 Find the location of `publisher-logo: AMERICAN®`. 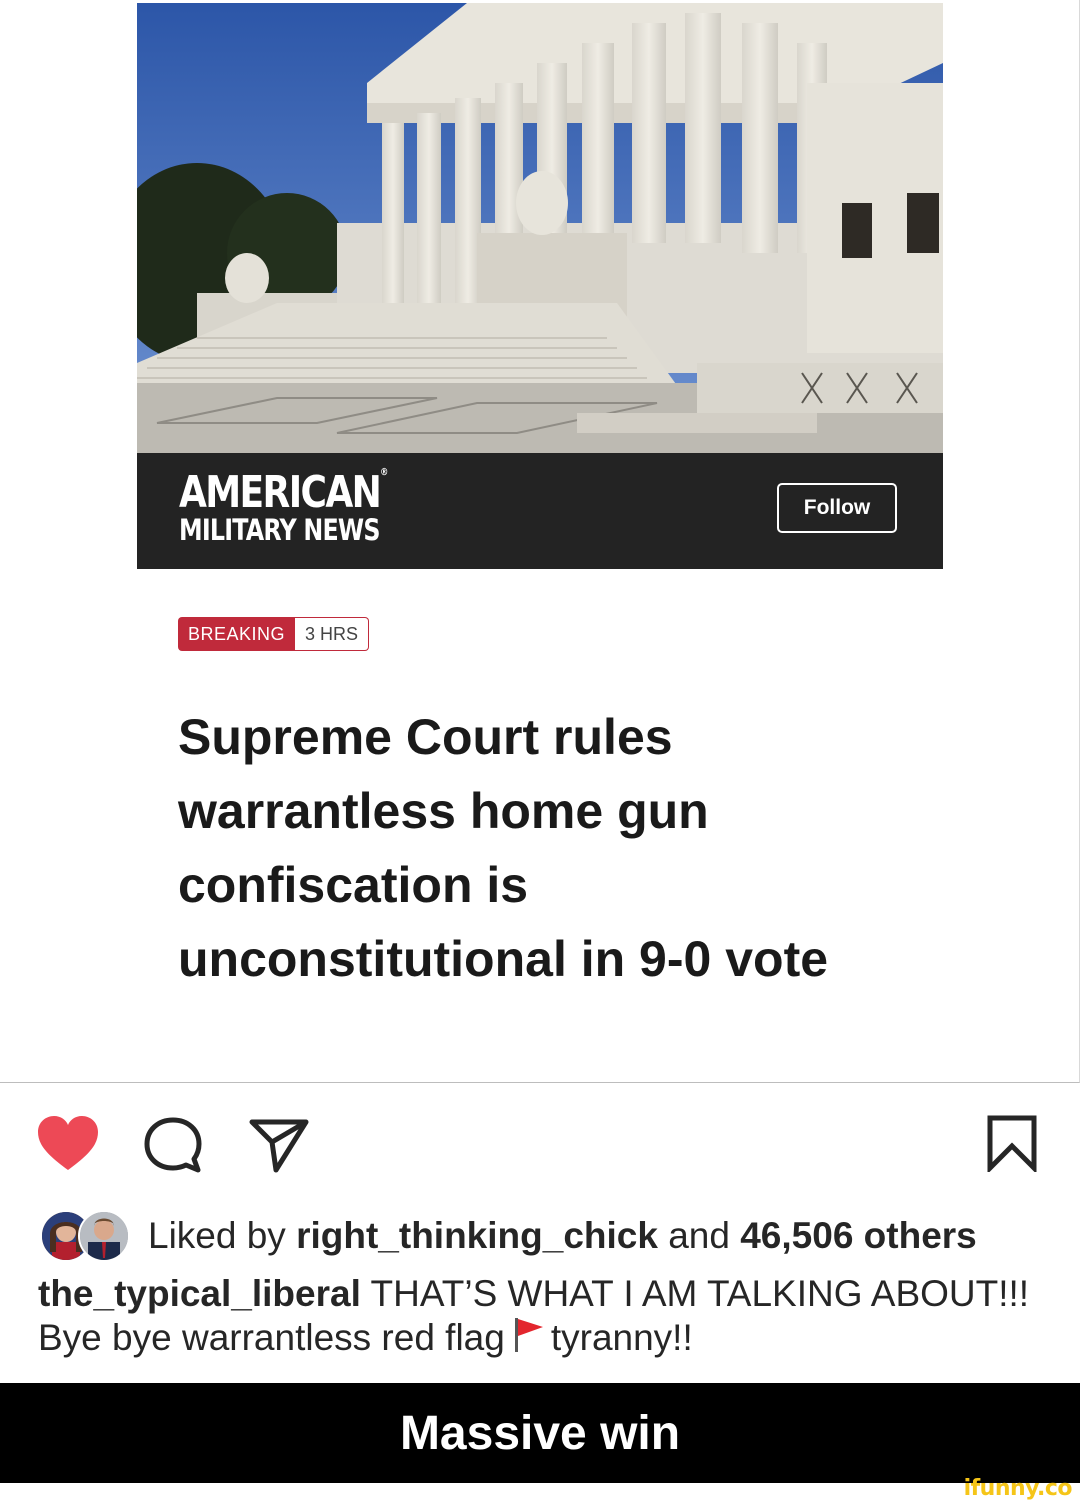

publisher-logo: AMERICAN® is located at coordinates (283, 492).